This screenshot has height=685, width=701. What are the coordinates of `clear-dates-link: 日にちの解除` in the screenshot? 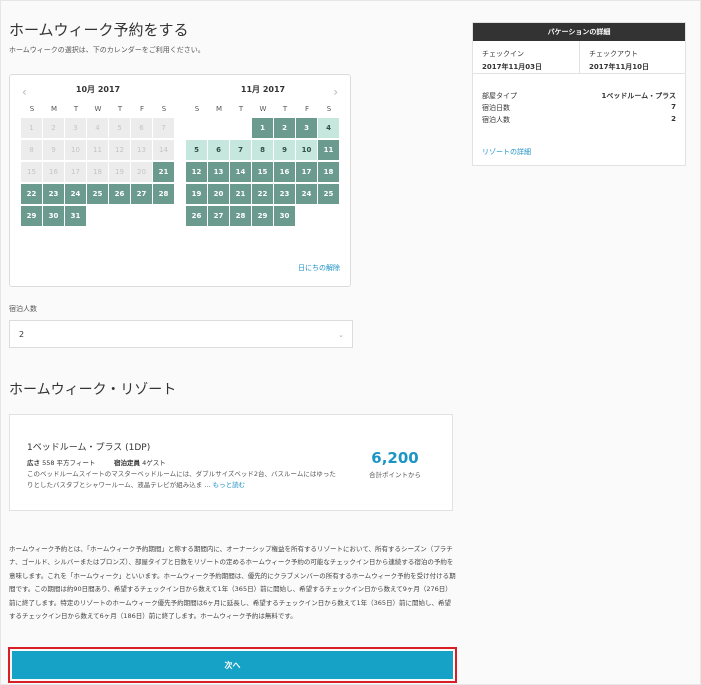 It's located at (319, 268).